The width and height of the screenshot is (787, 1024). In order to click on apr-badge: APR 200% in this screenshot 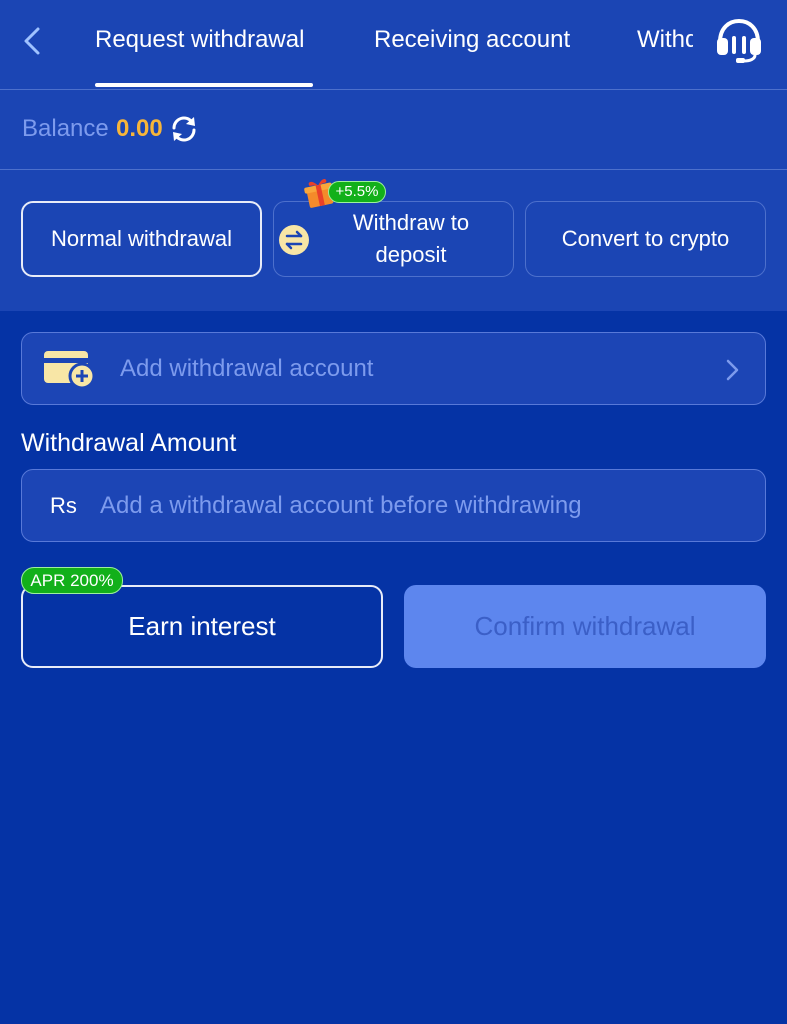, I will do `click(72, 580)`.